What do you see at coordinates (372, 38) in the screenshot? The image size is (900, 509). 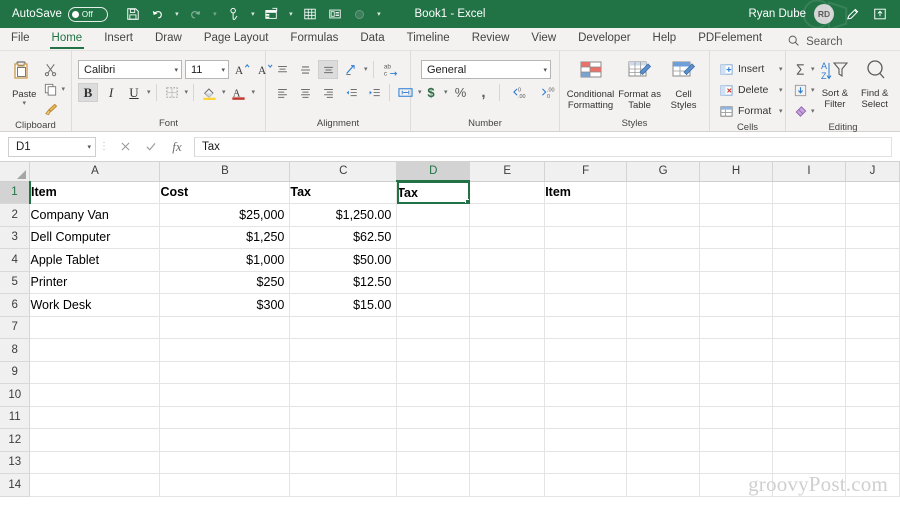 I see `tab-data: Data` at bounding box center [372, 38].